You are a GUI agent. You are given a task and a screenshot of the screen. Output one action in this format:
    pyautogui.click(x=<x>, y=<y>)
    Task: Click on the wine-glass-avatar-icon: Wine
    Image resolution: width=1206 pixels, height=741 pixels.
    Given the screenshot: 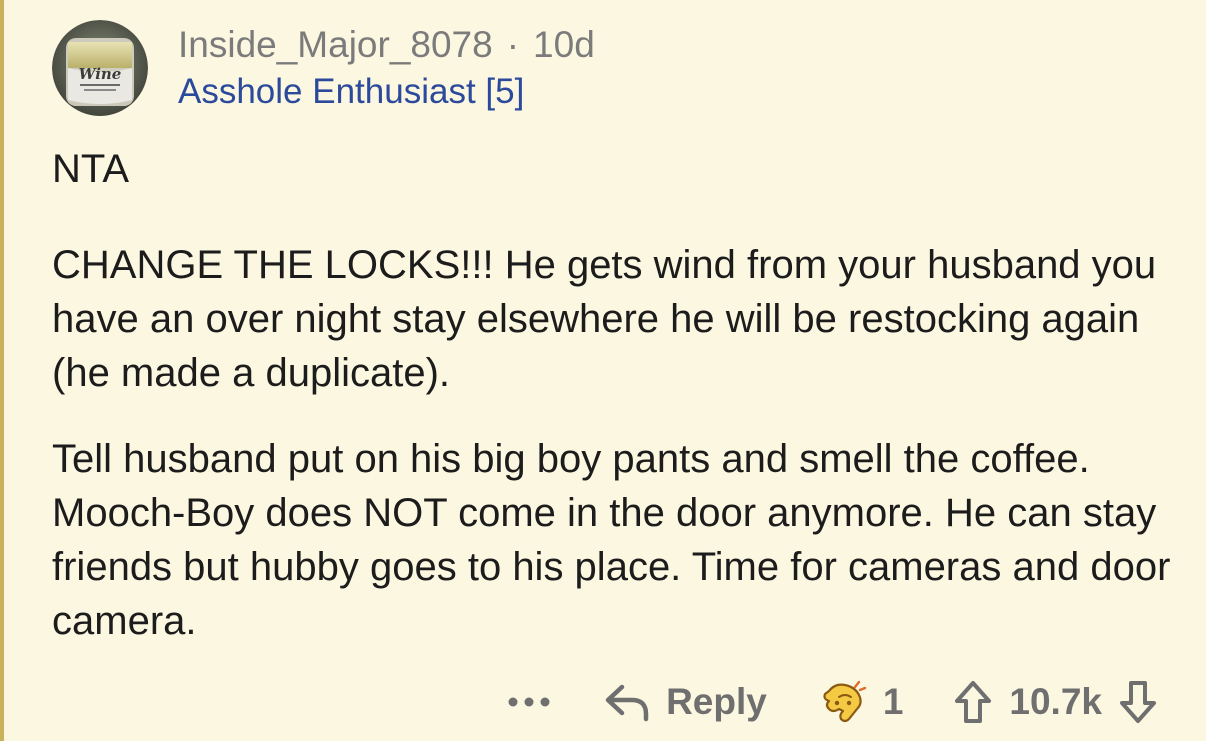 What is the action you would take?
    pyautogui.click(x=100, y=68)
    